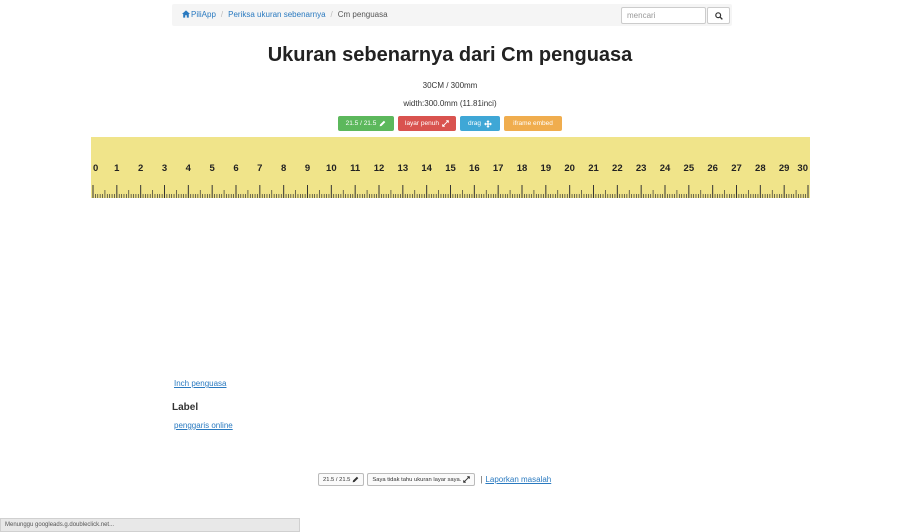  Describe the element at coordinates (569, 168) in the screenshot. I see `ruler-number: 20` at that location.